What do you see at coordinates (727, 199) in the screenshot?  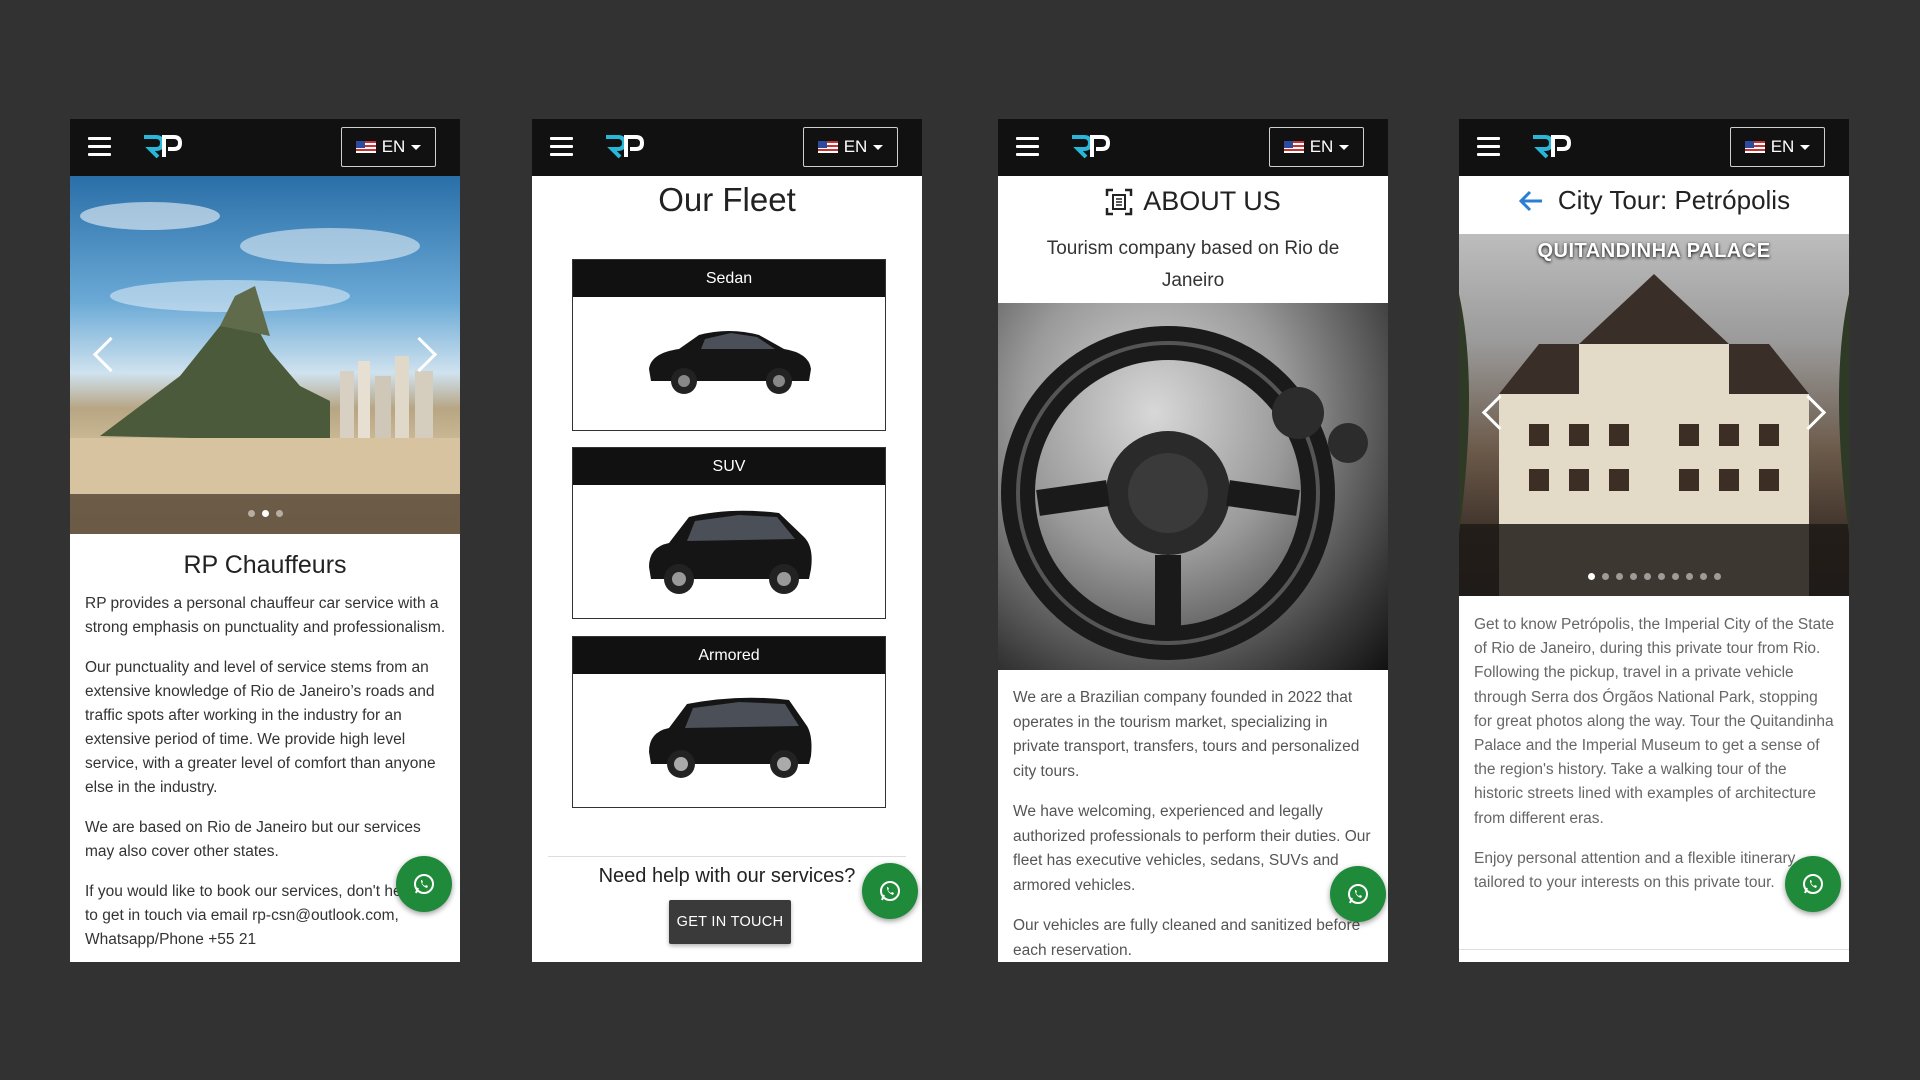 I see `page-title: Our Fleet` at bounding box center [727, 199].